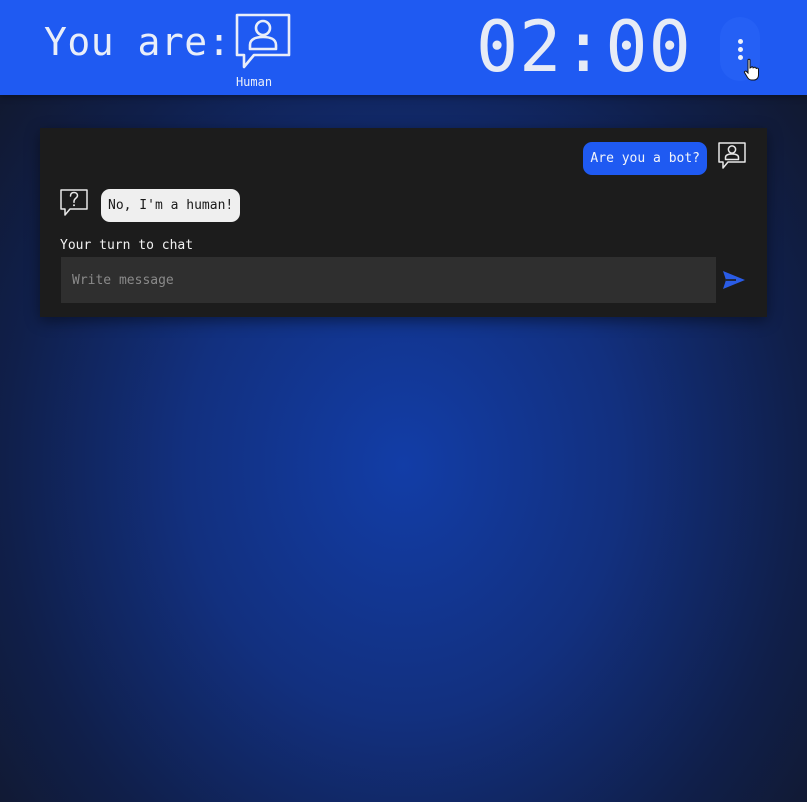 The image size is (807, 802). Describe the element at coordinates (645, 158) in the screenshot. I see `sent-message-bubble: Are you a bot?` at that location.